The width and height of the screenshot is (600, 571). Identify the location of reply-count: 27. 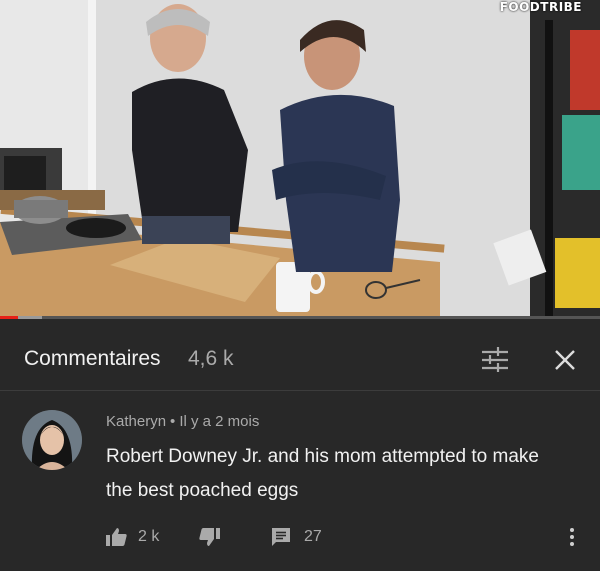
(313, 536).